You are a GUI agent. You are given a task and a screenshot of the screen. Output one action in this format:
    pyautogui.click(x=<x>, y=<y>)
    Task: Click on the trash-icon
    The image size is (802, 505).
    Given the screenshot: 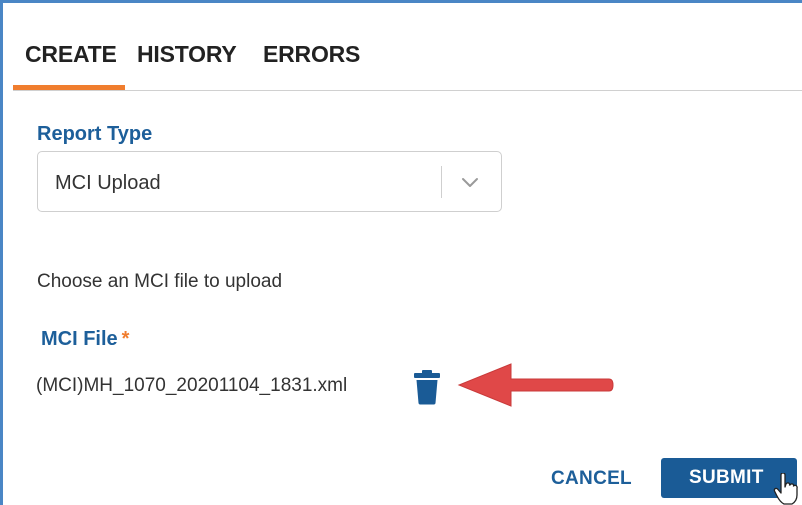 What is the action you would take?
    pyautogui.click(x=427, y=387)
    